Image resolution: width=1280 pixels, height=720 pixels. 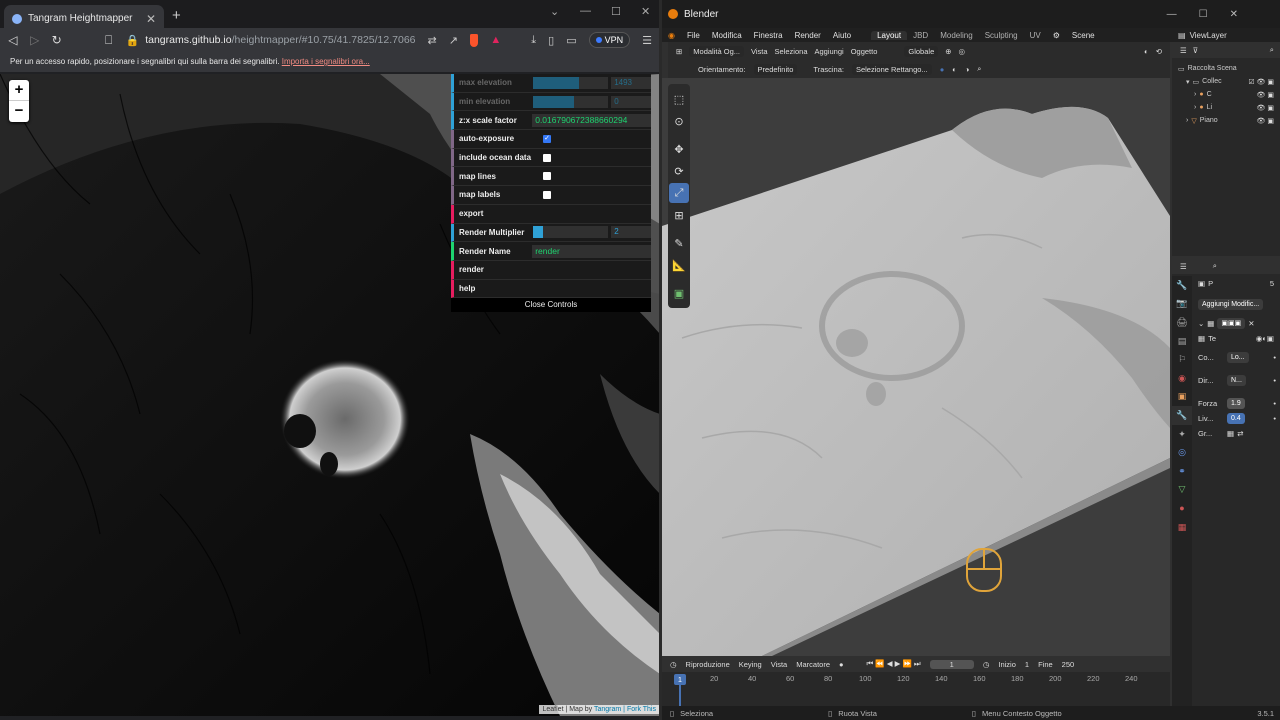 What do you see at coordinates (1183, 266) in the screenshot?
I see `properties-type-icon: ☰` at bounding box center [1183, 266].